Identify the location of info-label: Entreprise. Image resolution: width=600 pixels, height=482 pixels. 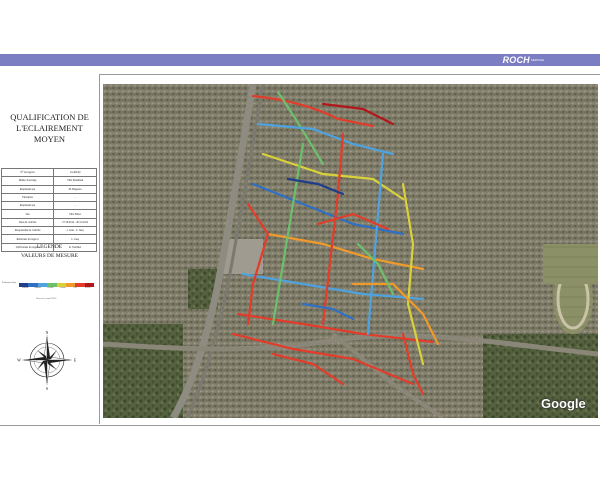
(27, 197).